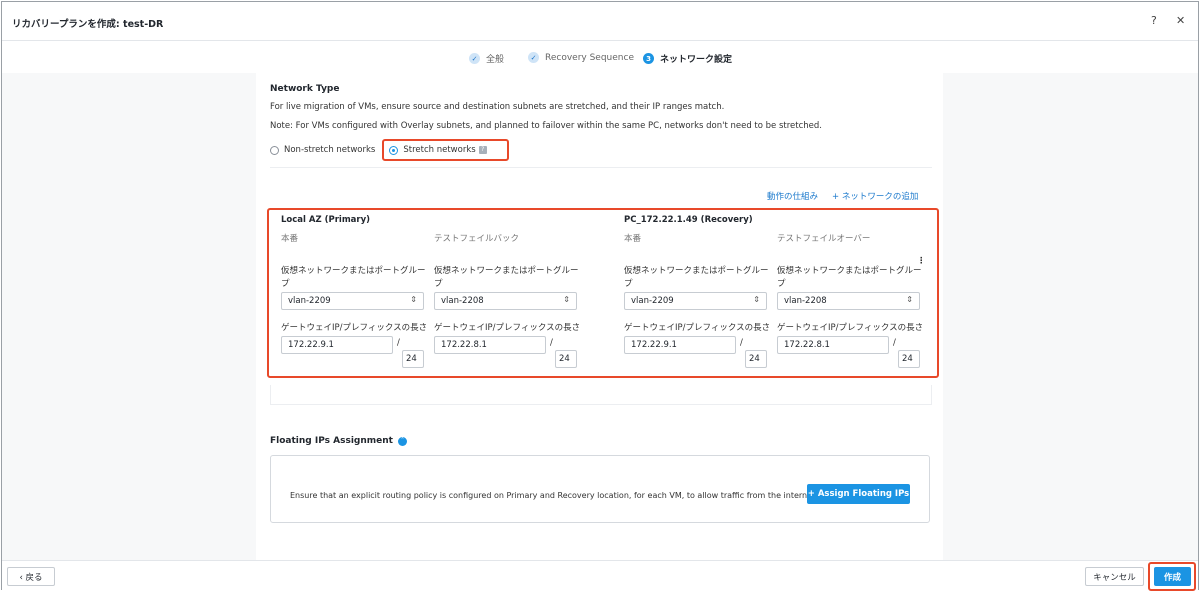 This screenshot has height=591, width=1200. What do you see at coordinates (601, 395) in the screenshot?
I see `mapping-box-bottom` at bounding box center [601, 395].